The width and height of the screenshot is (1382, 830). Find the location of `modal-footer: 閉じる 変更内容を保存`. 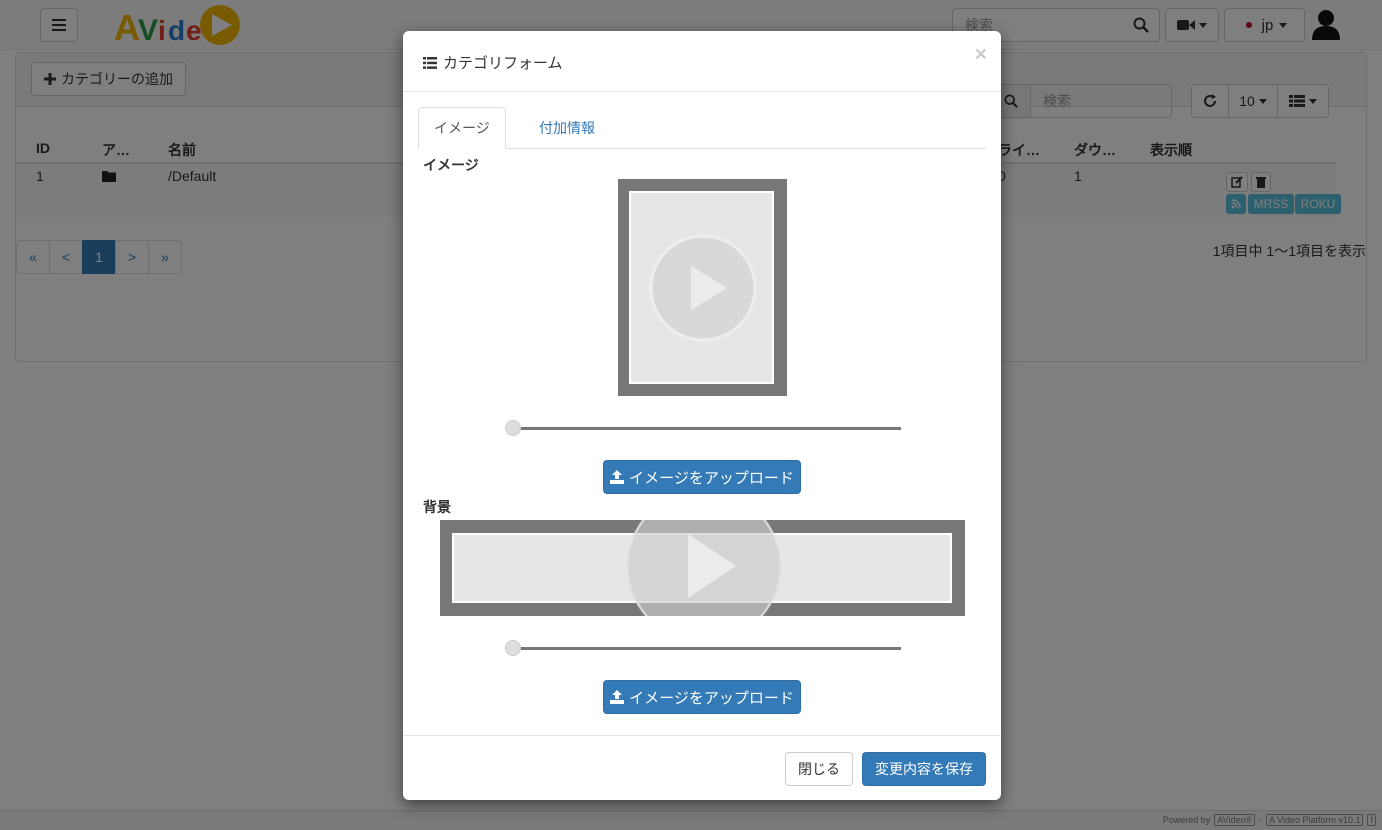

modal-footer: 閉じる 変更内容を保存 is located at coordinates (702, 767).